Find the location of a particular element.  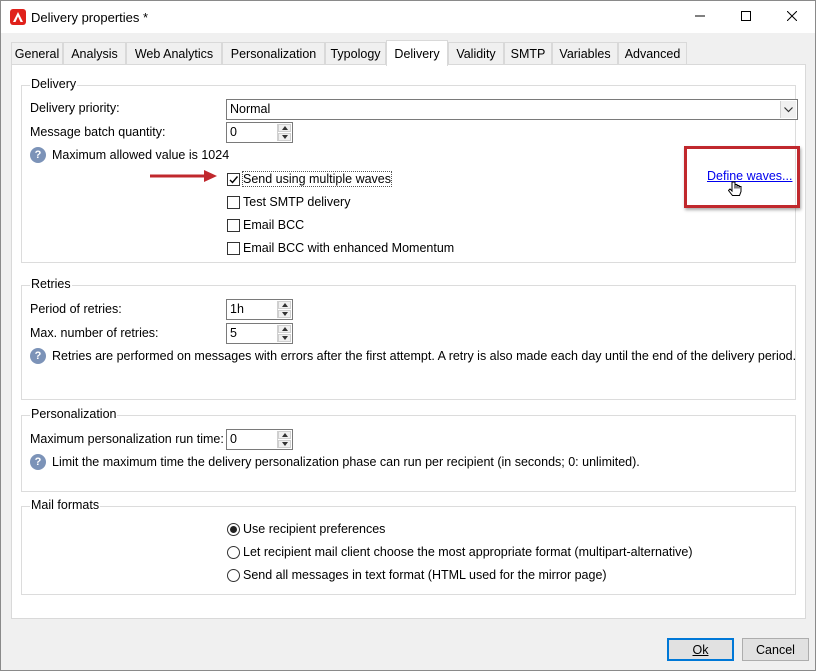

maximize-button is located at coordinates (746, 16).